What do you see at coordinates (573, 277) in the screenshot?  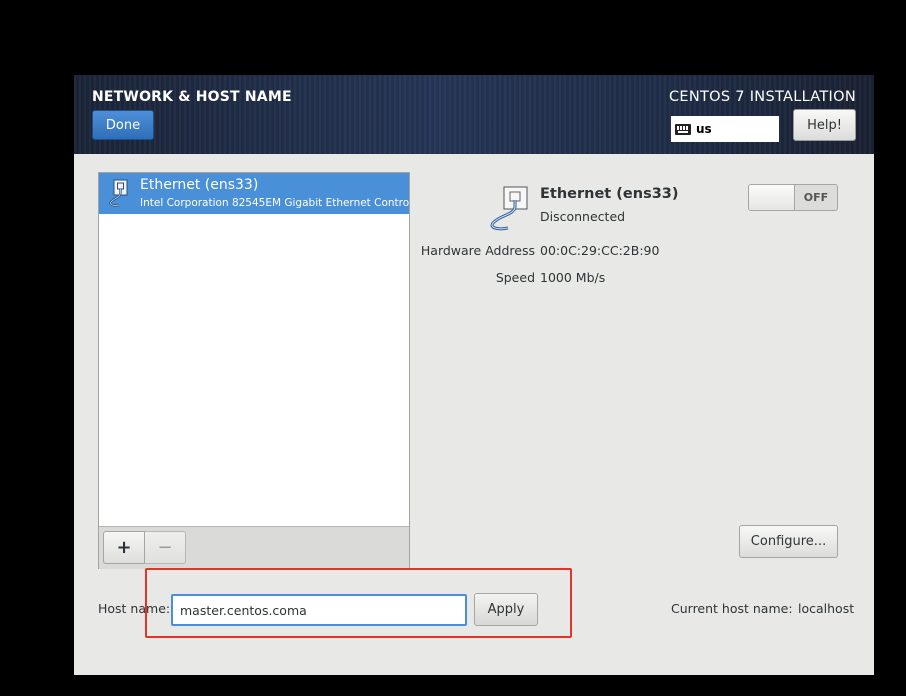 I see `speed-value: 1000 Mb/s` at bounding box center [573, 277].